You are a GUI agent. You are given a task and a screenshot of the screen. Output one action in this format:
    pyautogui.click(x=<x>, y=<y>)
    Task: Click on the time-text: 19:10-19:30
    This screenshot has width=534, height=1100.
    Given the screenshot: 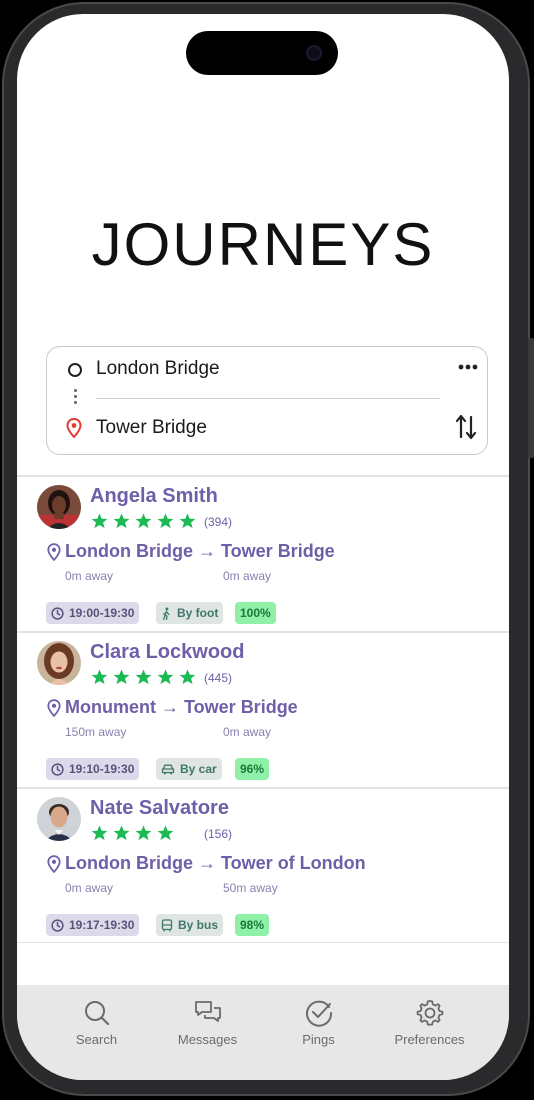 What is the action you would take?
    pyautogui.click(x=102, y=769)
    